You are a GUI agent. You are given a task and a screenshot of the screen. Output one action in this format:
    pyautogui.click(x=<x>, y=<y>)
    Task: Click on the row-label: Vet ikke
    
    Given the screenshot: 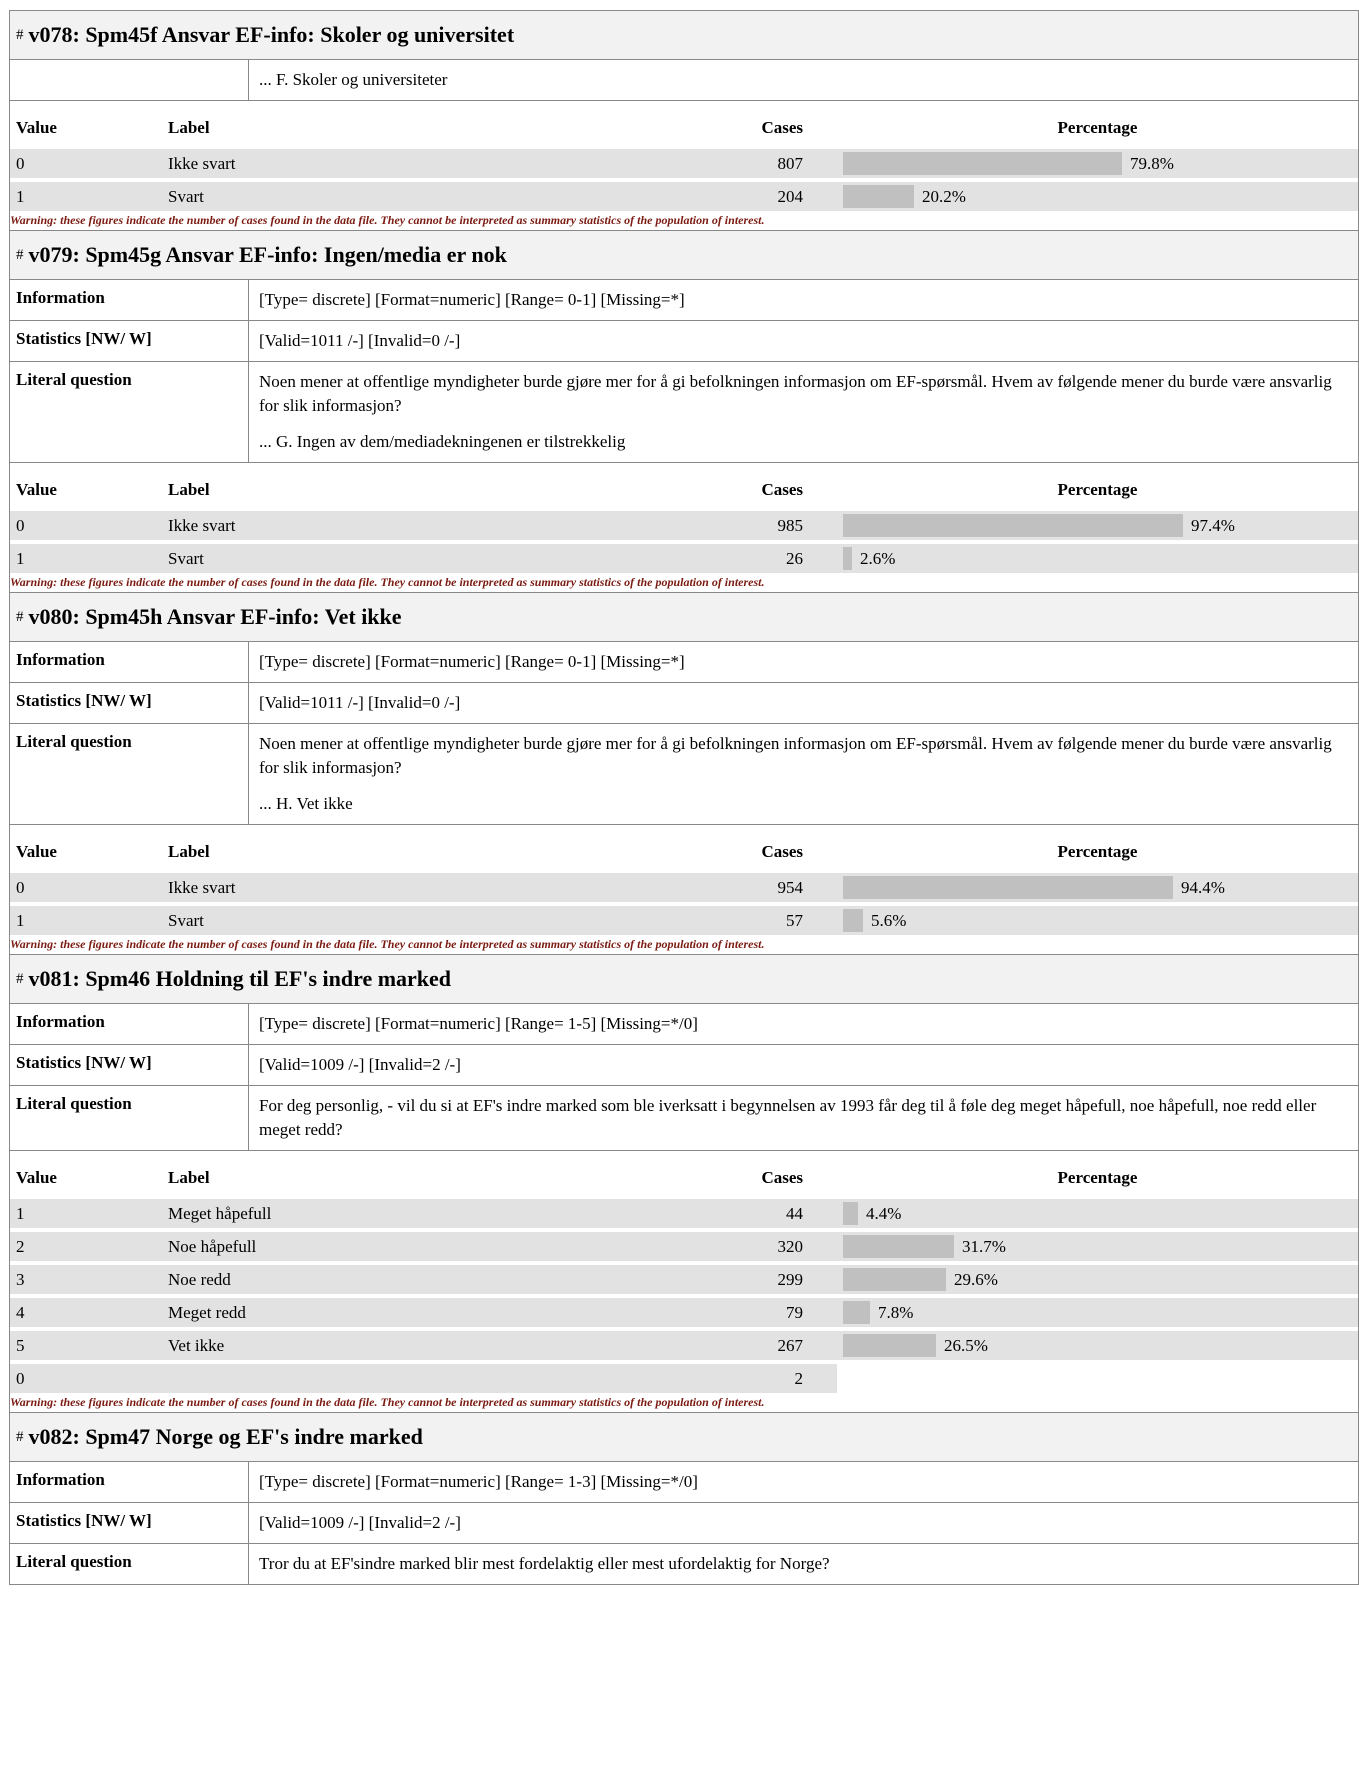 What is the action you would take?
    pyautogui.click(x=438, y=1345)
    